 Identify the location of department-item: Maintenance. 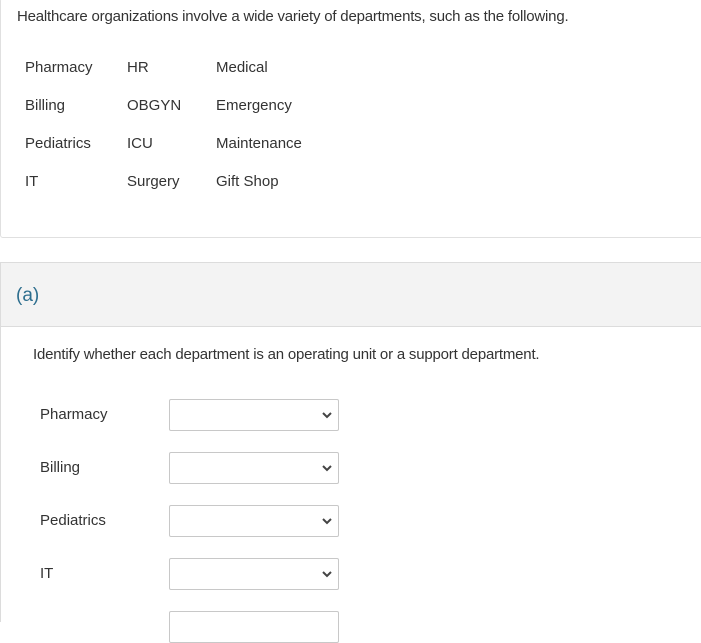
(259, 143).